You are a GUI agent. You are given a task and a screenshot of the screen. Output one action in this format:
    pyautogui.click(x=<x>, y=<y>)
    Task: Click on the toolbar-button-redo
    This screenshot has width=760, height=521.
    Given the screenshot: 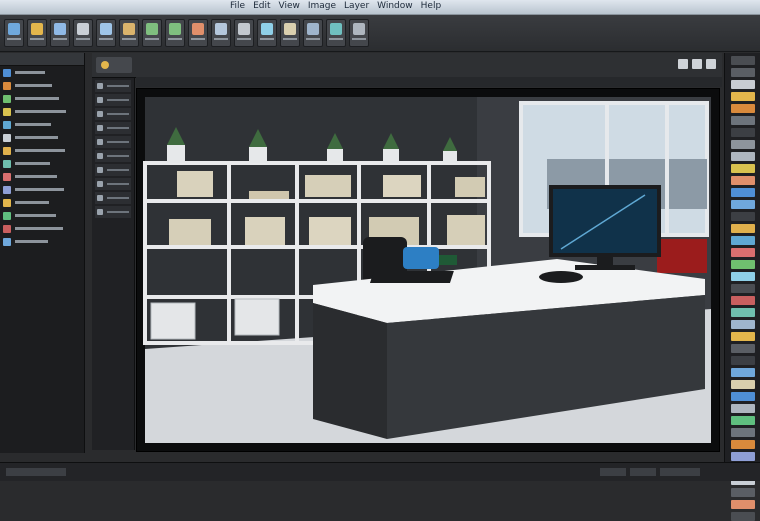 What is the action you would take?
    pyautogui.click(x=175, y=33)
    